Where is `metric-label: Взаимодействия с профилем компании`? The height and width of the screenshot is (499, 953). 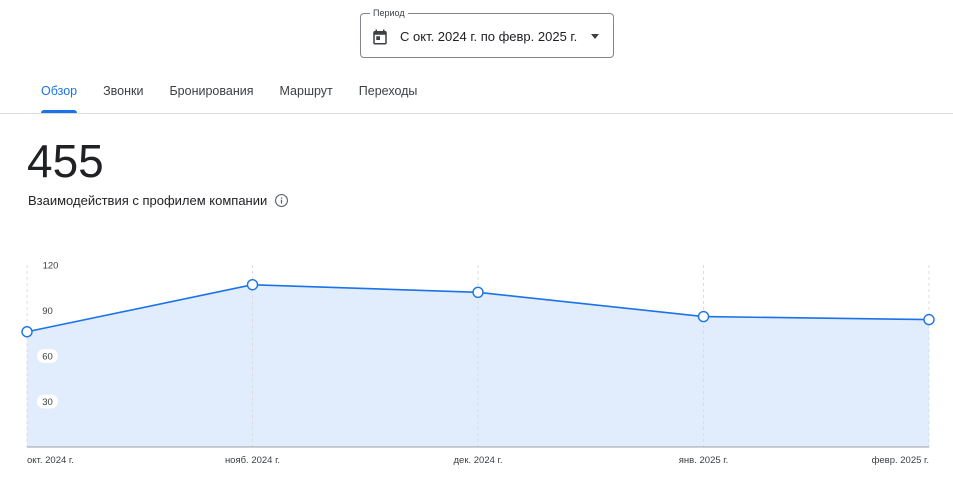 metric-label: Взаимодействия с профилем компании is located at coordinates (148, 200).